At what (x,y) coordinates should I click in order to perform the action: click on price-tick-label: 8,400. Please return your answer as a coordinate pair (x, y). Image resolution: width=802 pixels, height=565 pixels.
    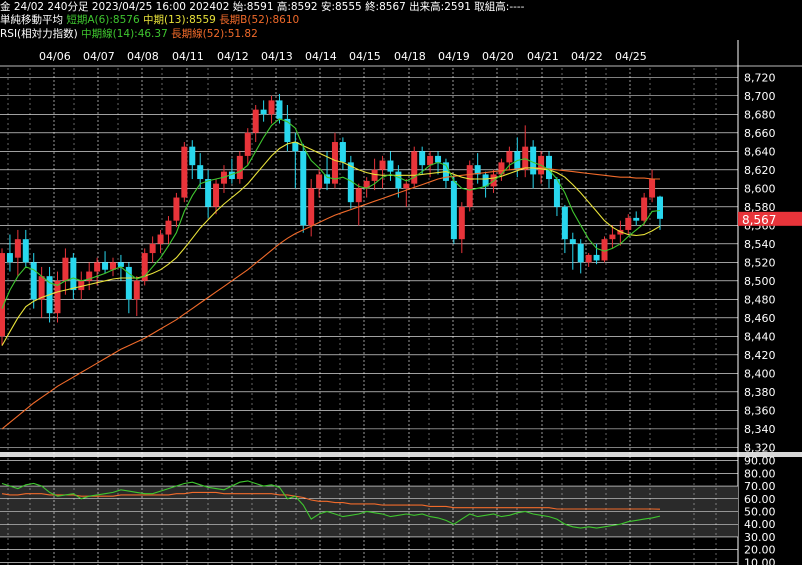
    Looking at the image, I should click on (760, 373).